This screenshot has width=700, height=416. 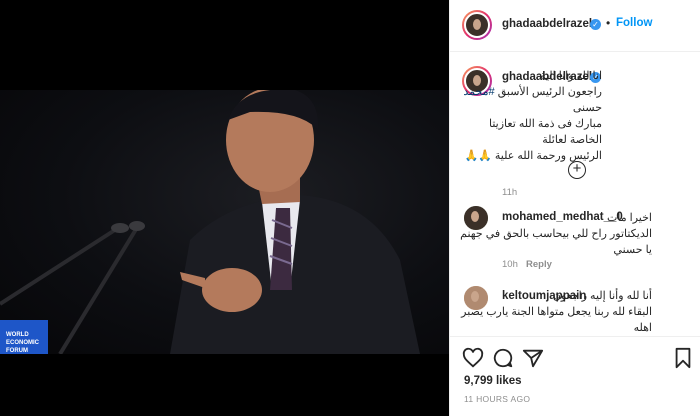 What do you see at coordinates (629, 218) in the screenshot?
I see `comment-line: اخيرا مات` at bounding box center [629, 218].